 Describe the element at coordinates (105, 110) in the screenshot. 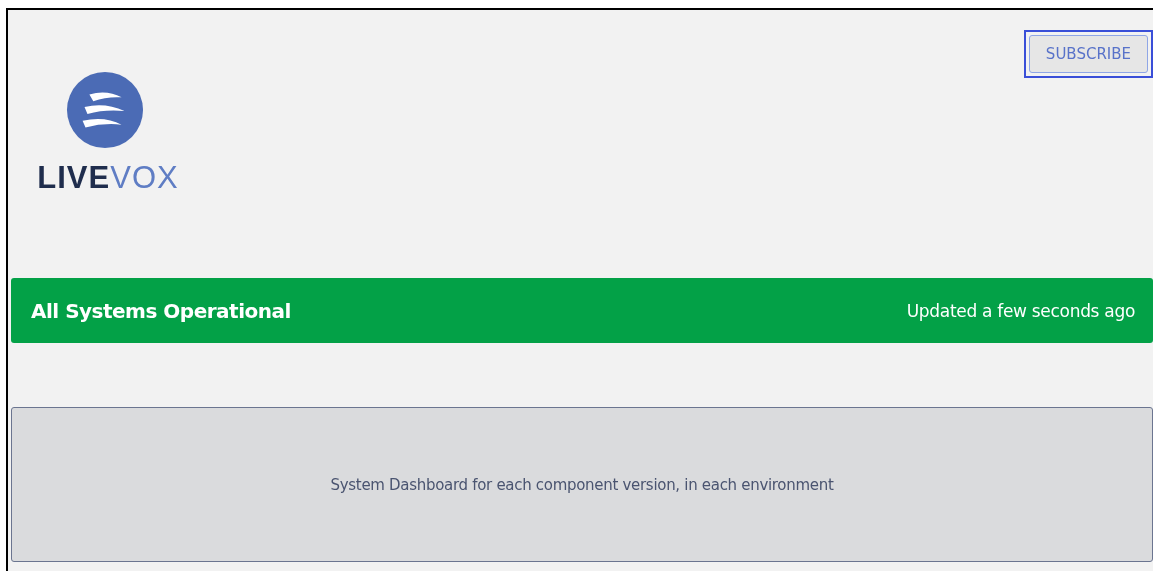

I see `logo-icon` at that location.